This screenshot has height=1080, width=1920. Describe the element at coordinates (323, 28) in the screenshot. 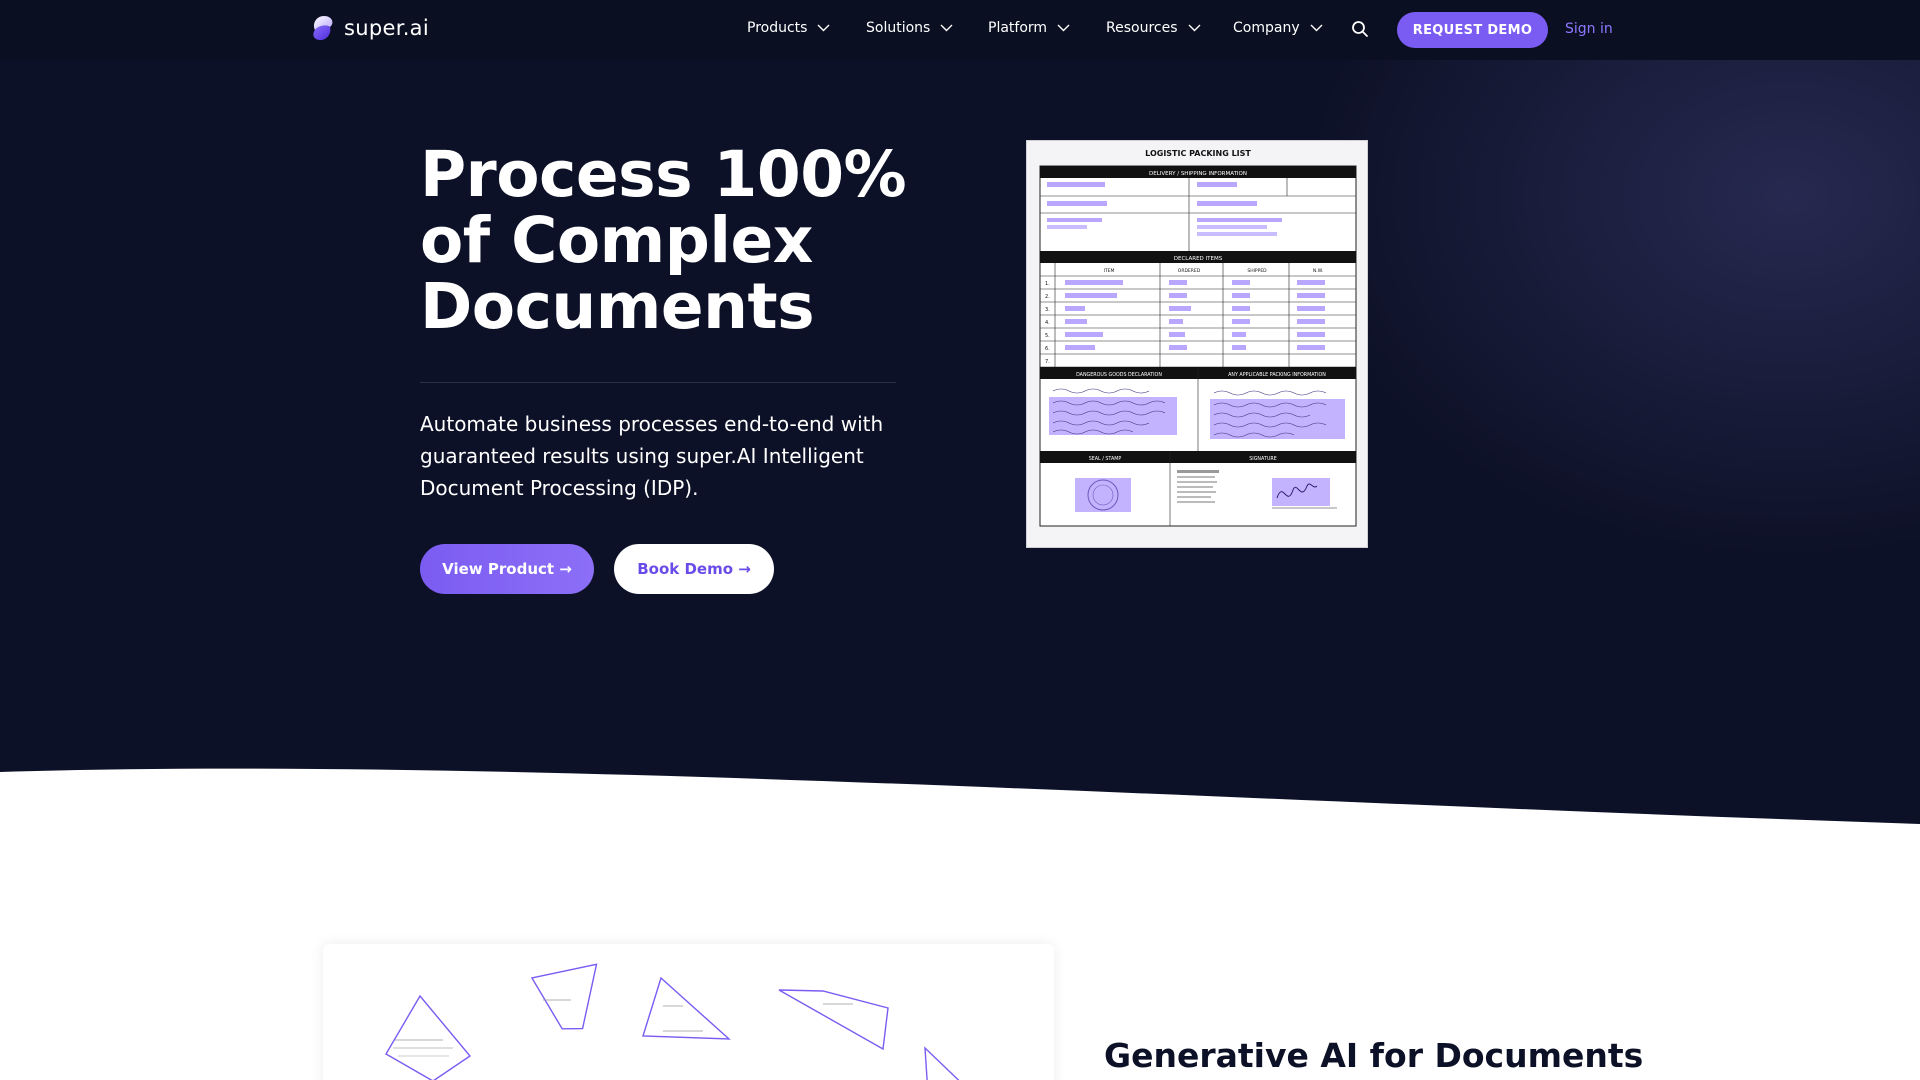

I see `super-ai-logo-icon` at that location.